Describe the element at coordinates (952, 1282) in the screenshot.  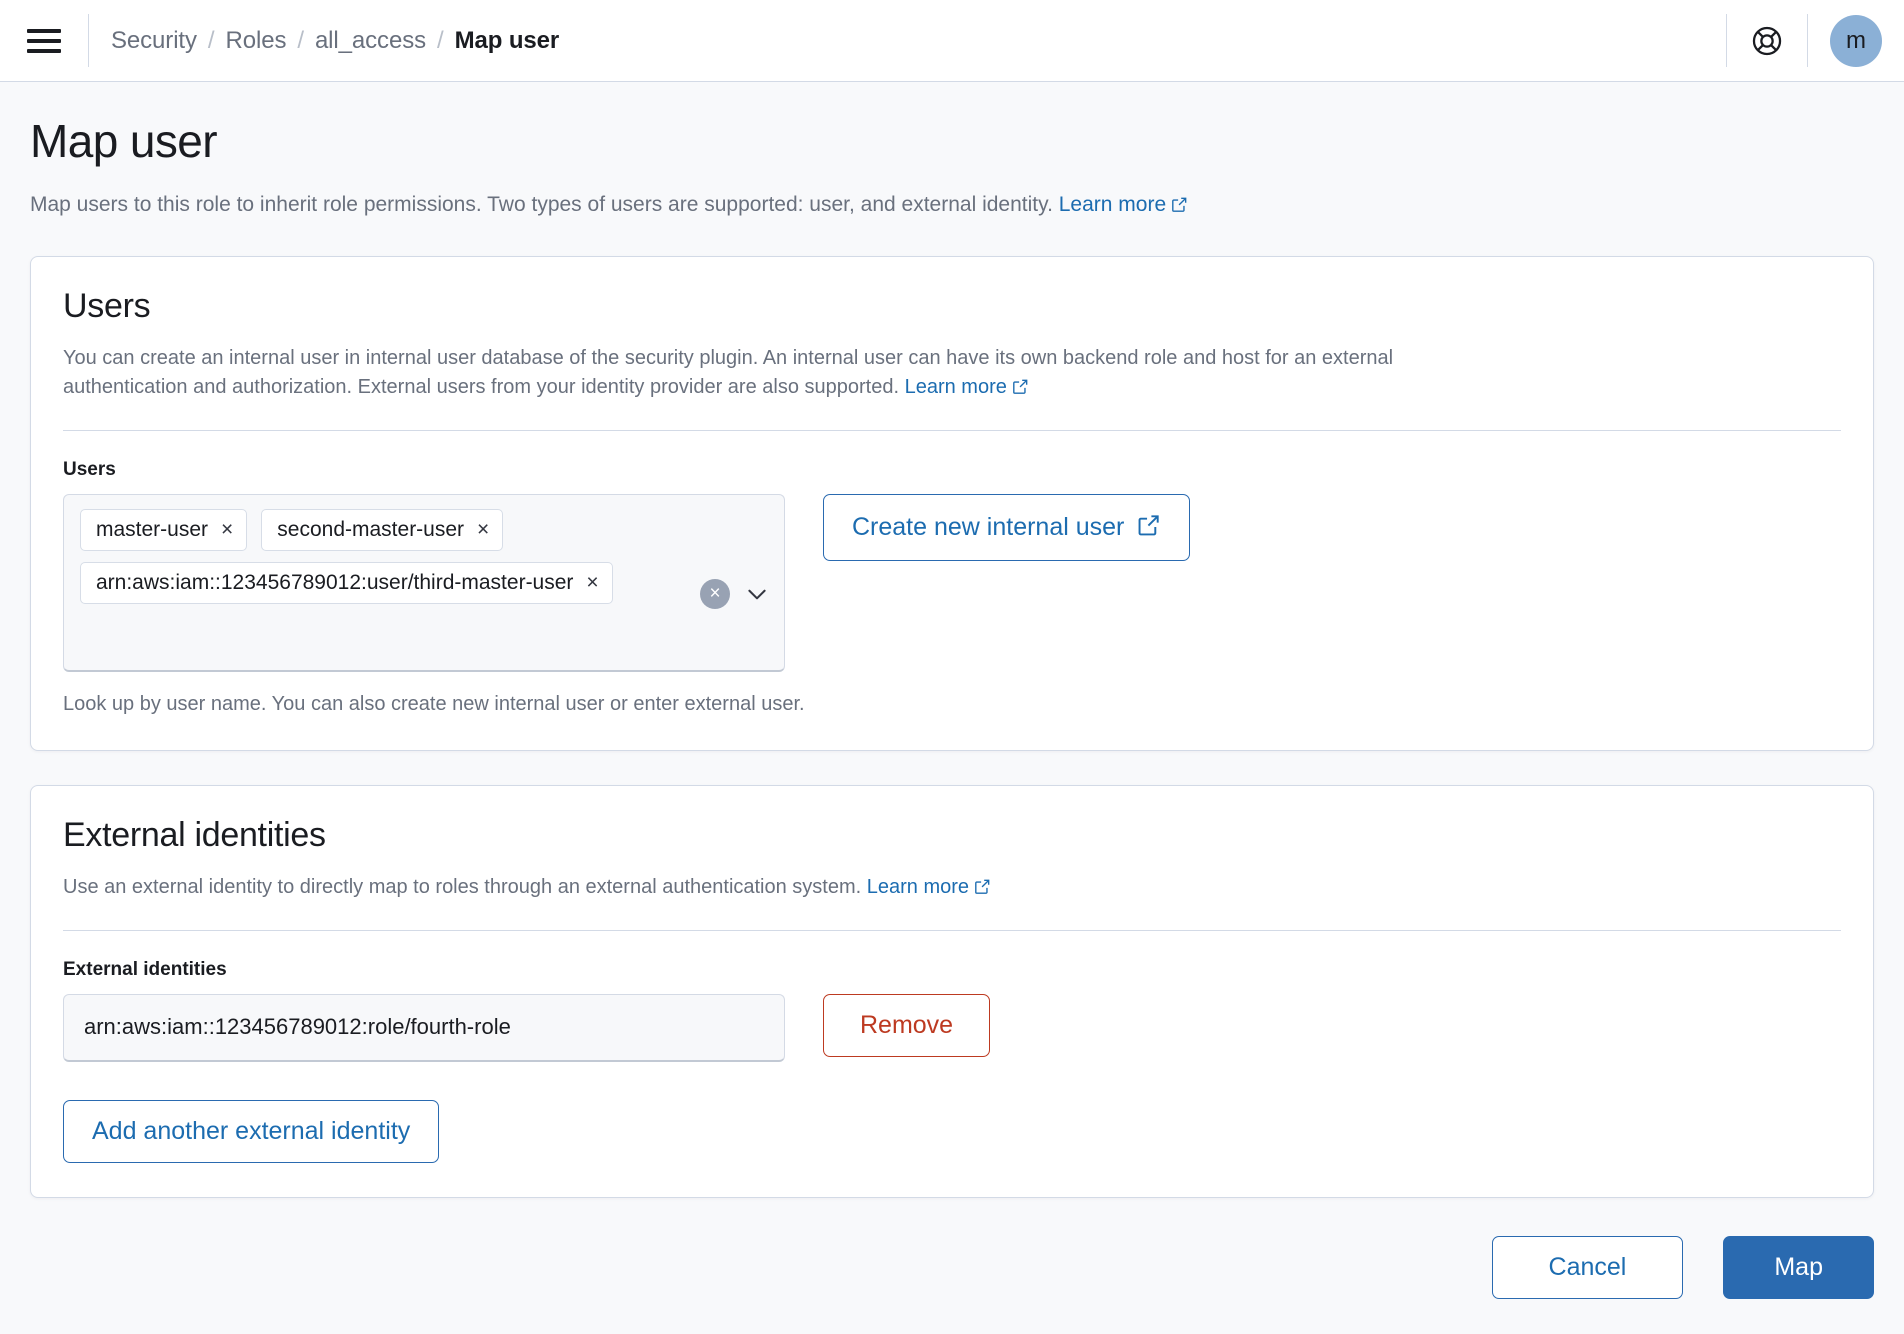
I see `form-footer: Cancel Map` at that location.